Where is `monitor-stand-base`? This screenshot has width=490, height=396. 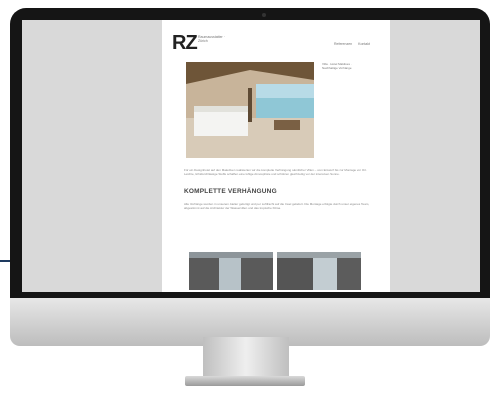 monitor-stand-base is located at coordinates (245, 381).